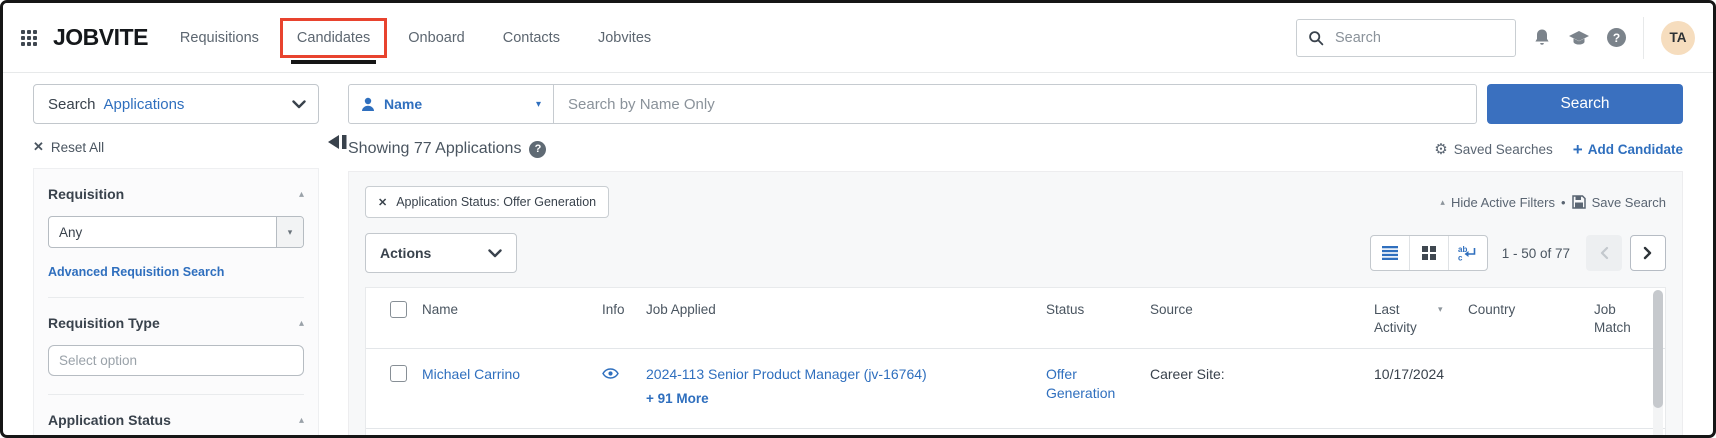  Describe the element at coordinates (398, 309) in the screenshot. I see `select-all-checkbox` at that location.